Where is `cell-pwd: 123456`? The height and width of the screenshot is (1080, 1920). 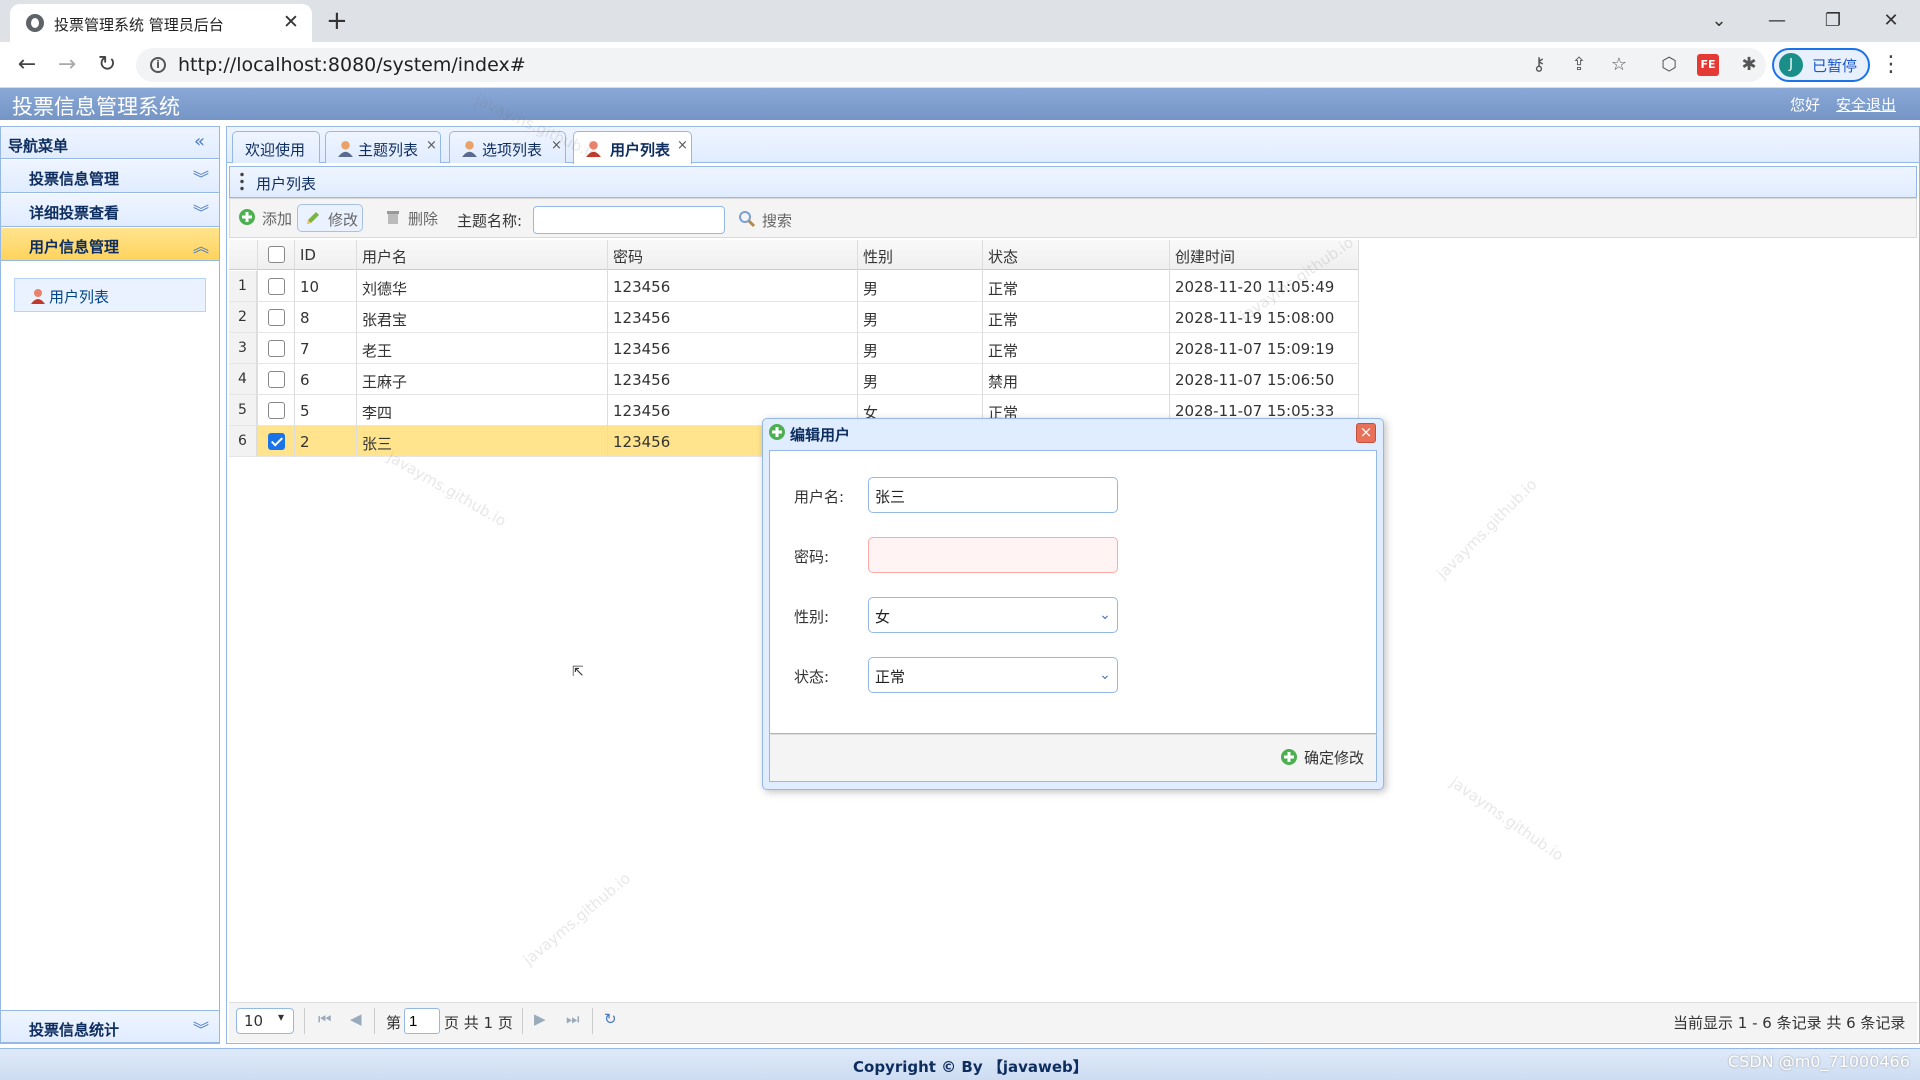 cell-pwd: 123456 is located at coordinates (642, 318).